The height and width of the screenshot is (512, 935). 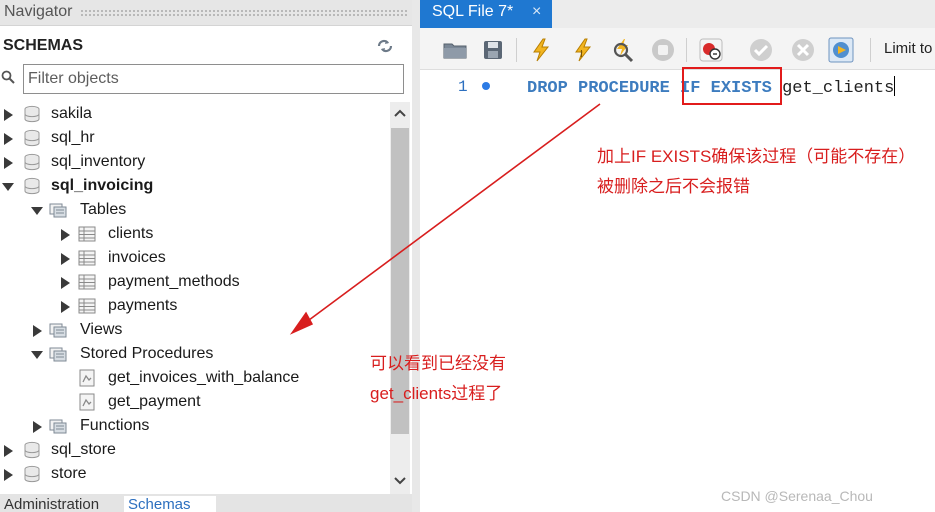 I want to click on tree-item-label: get_invoices_with_balance, so click(x=204, y=377).